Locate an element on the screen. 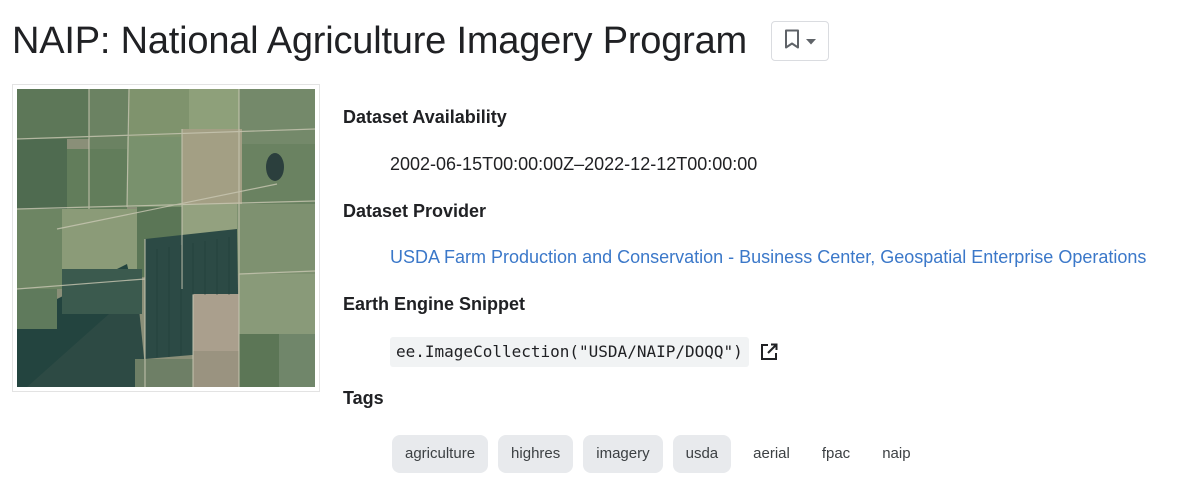  tag-chip: fpac is located at coordinates (836, 454).